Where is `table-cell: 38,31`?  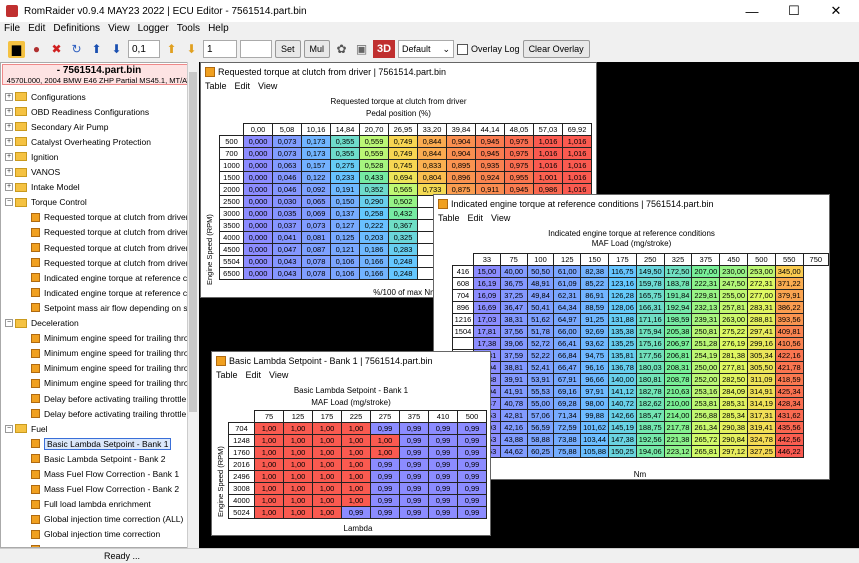 table-cell: 38,31 is located at coordinates (513, 319).